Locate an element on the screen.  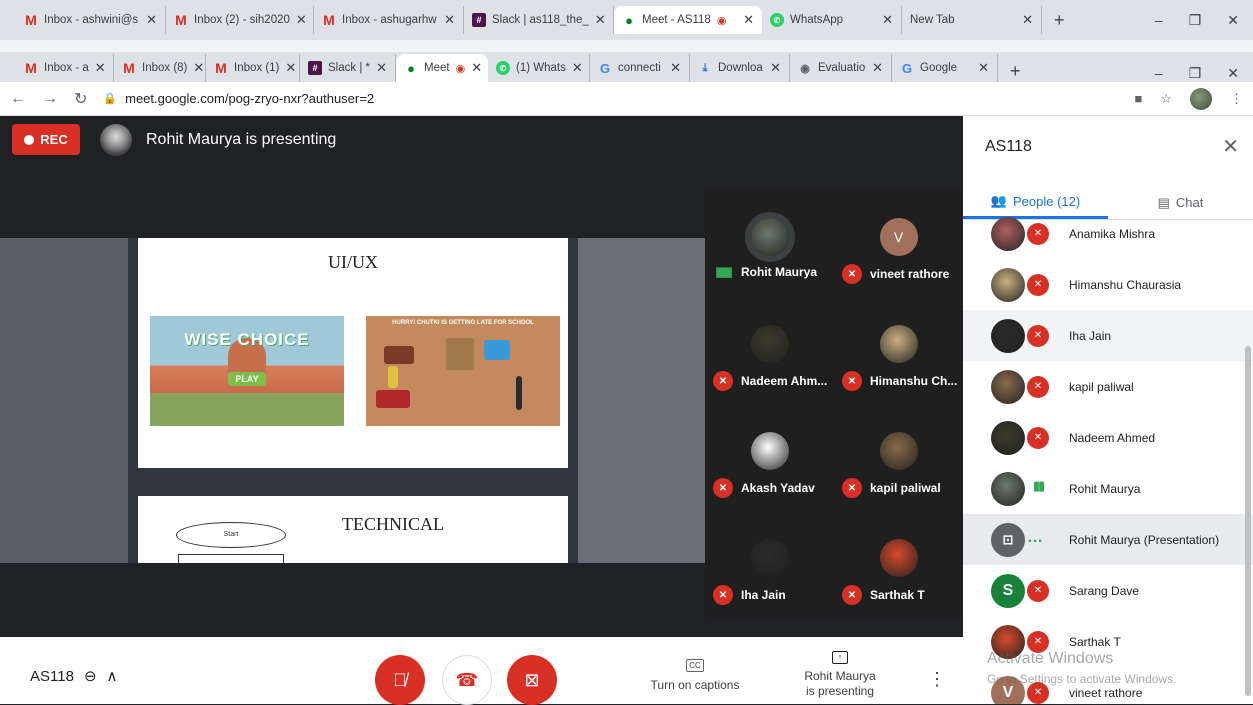
participant-tile: ✕ Sarthak T is located at coordinates (898, 562).